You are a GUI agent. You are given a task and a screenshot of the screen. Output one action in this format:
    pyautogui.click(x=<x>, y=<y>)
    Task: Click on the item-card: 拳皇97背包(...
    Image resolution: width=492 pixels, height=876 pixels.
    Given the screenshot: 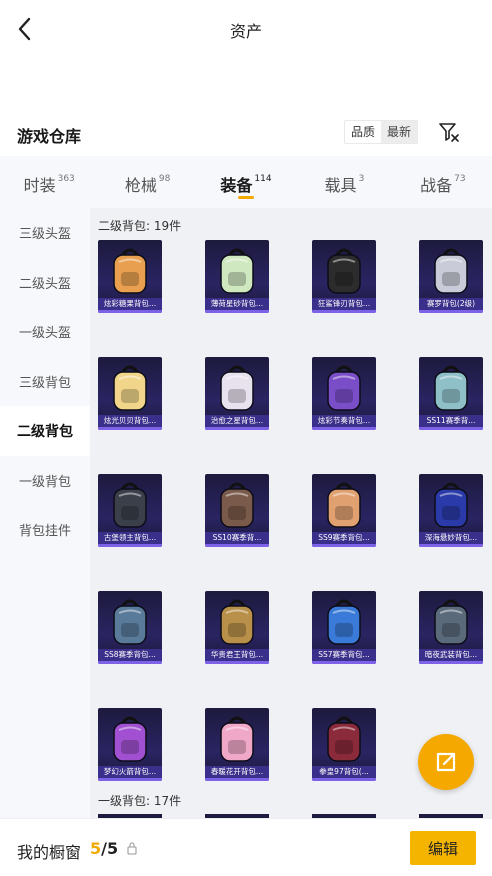 What is the action you would take?
    pyautogui.click(x=344, y=744)
    